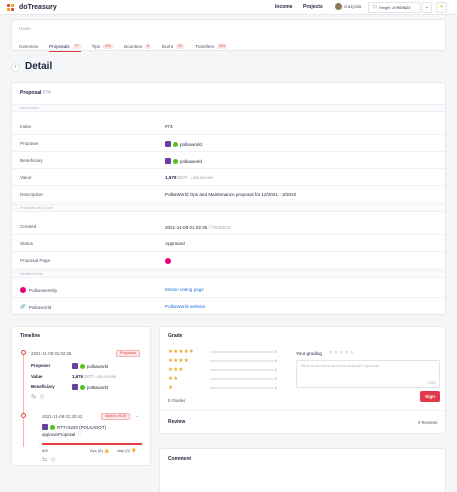  I want to click on star-icon: ★★★, so click(176, 370).